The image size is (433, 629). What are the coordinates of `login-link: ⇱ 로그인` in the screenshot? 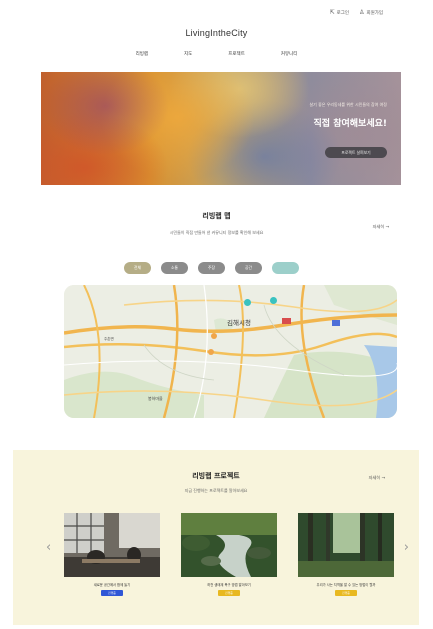 It's located at (339, 12).